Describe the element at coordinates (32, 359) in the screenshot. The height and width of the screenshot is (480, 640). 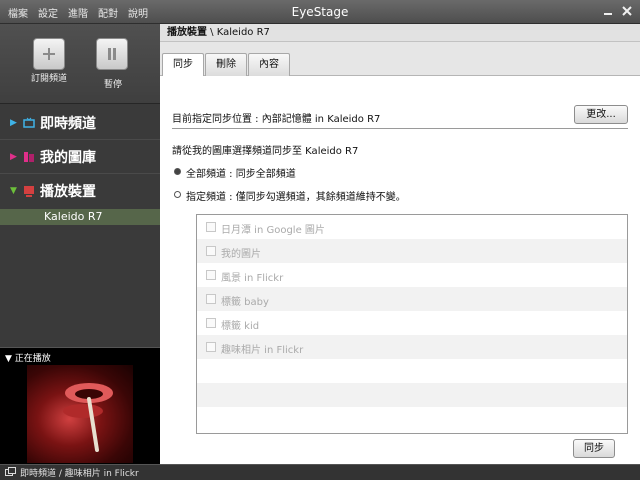
I see `now-playing-text: 正在播放` at that location.